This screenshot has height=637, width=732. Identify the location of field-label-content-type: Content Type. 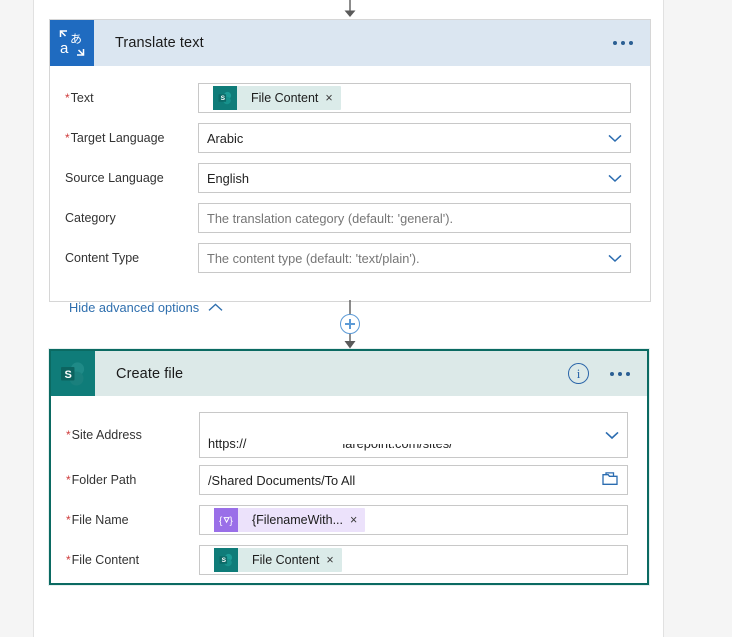
(102, 258).